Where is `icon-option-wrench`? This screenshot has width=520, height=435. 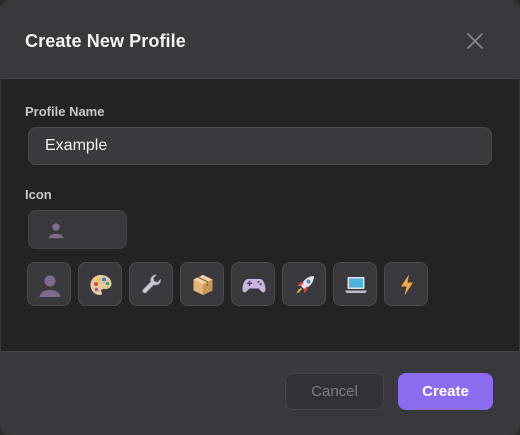 icon-option-wrench is located at coordinates (151, 284).